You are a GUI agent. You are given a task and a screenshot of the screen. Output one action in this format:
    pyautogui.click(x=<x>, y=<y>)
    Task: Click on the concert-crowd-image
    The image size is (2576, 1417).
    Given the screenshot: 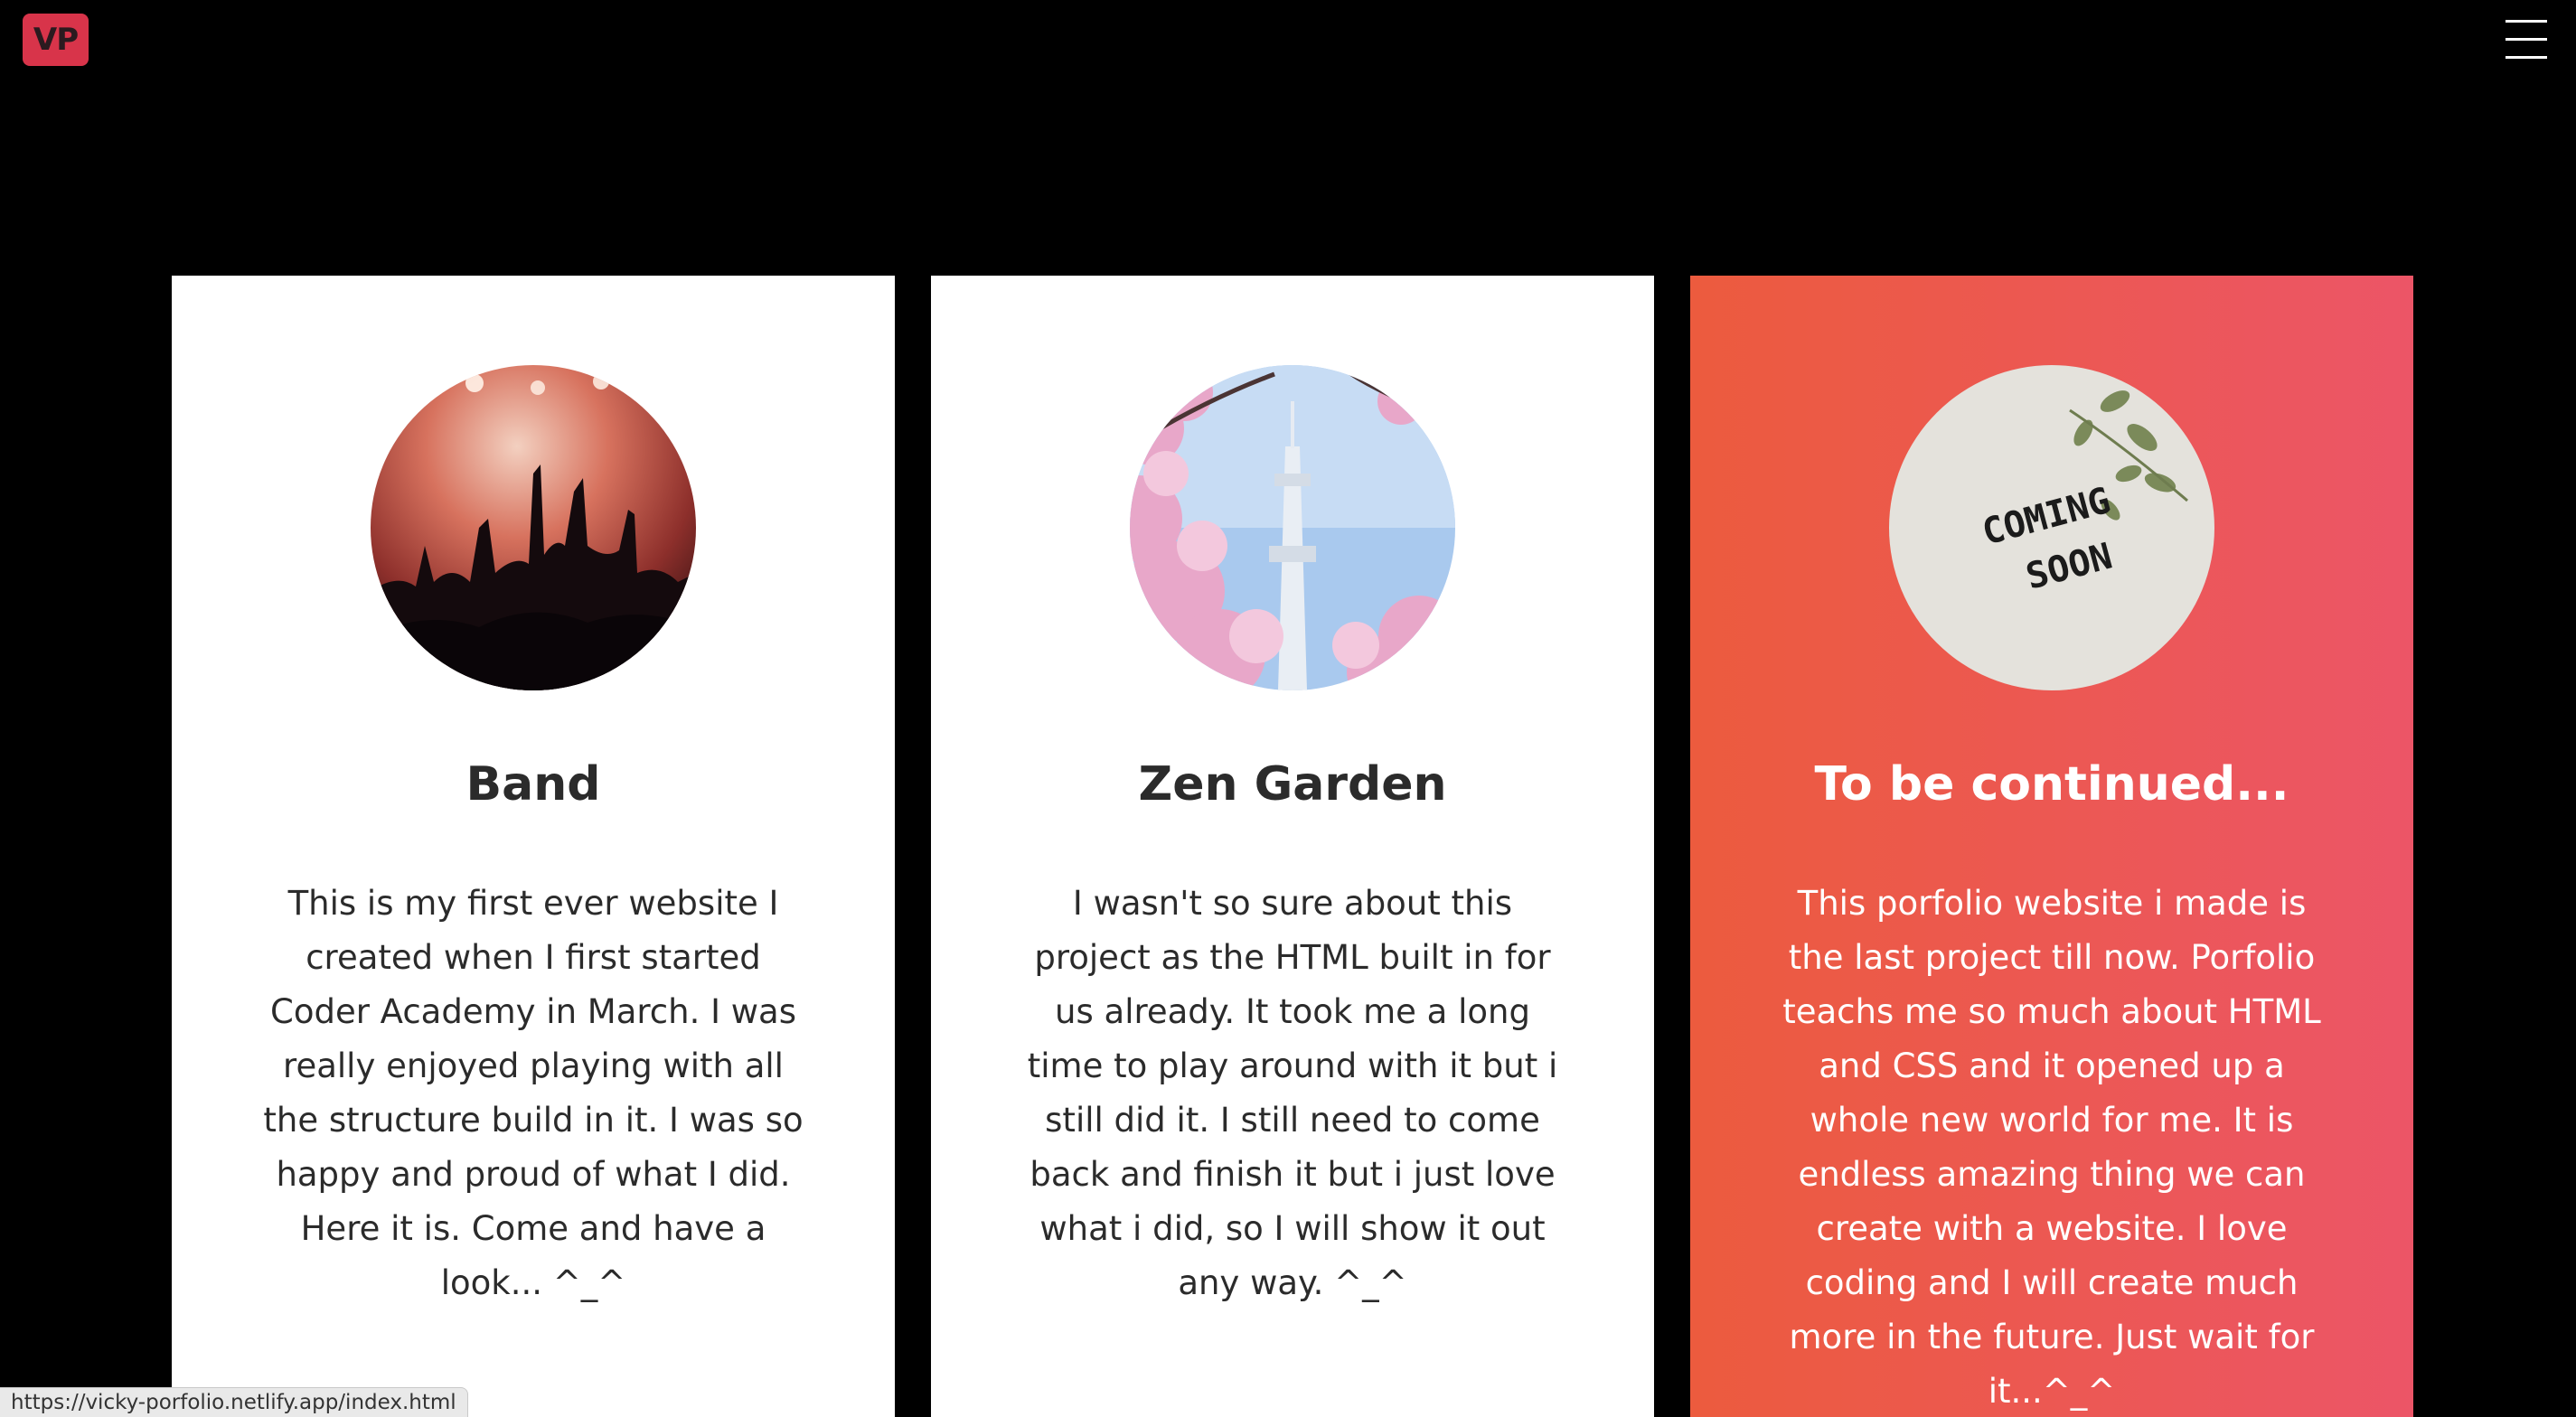 What is the action you would take?
    pyautogui.click(x=534, y=527)
    